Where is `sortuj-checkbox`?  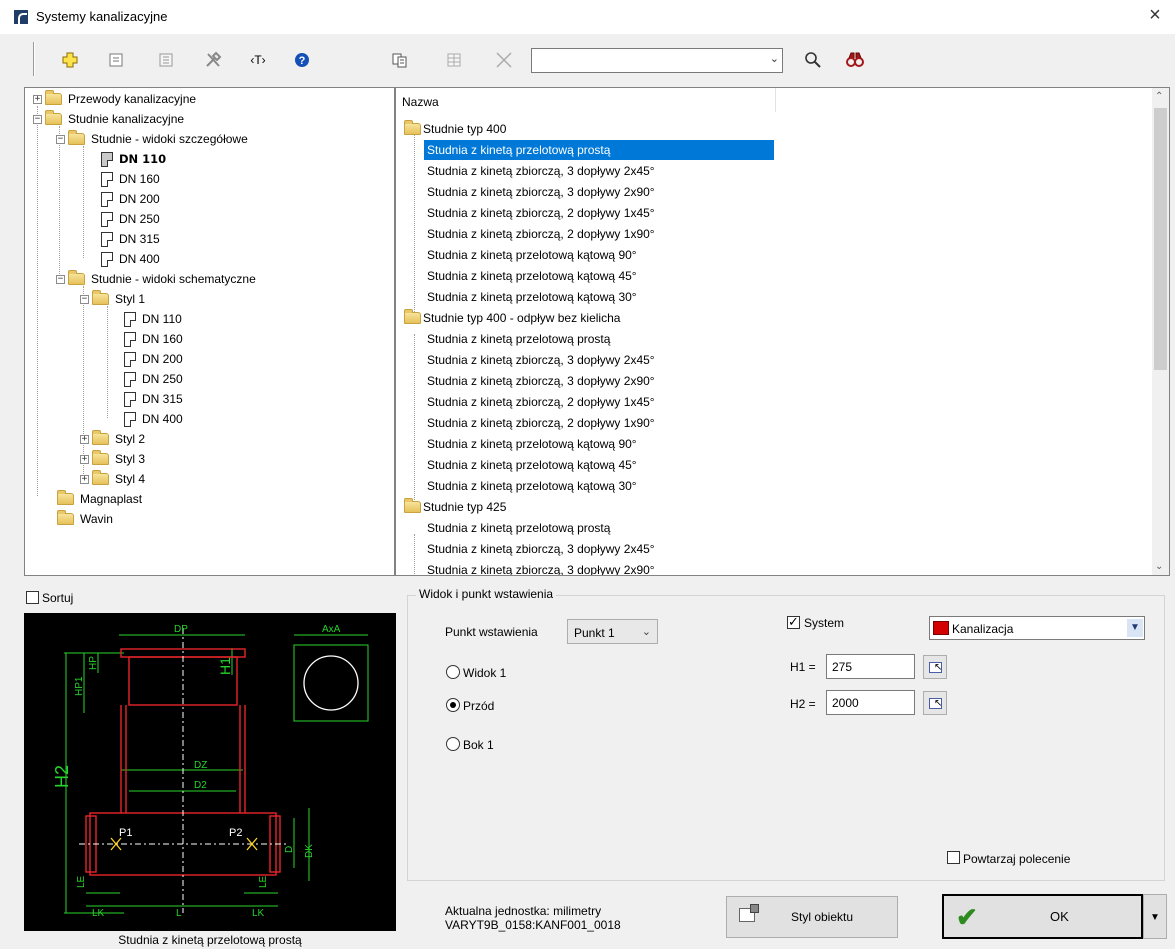 sortuj-checkbox is located at coordinates (32, 597).